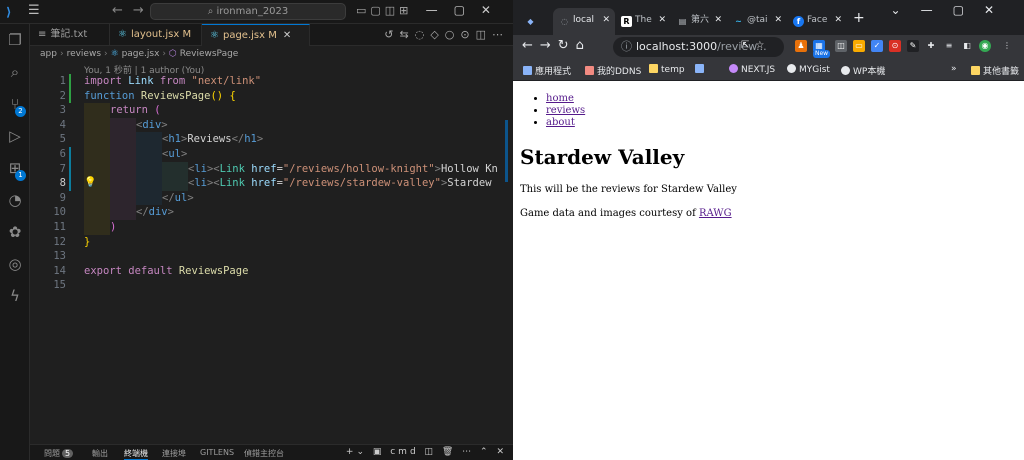  Describe the element at coordinates (560, 122) in the screenshot. I see `nav-link-about: about` at that location.